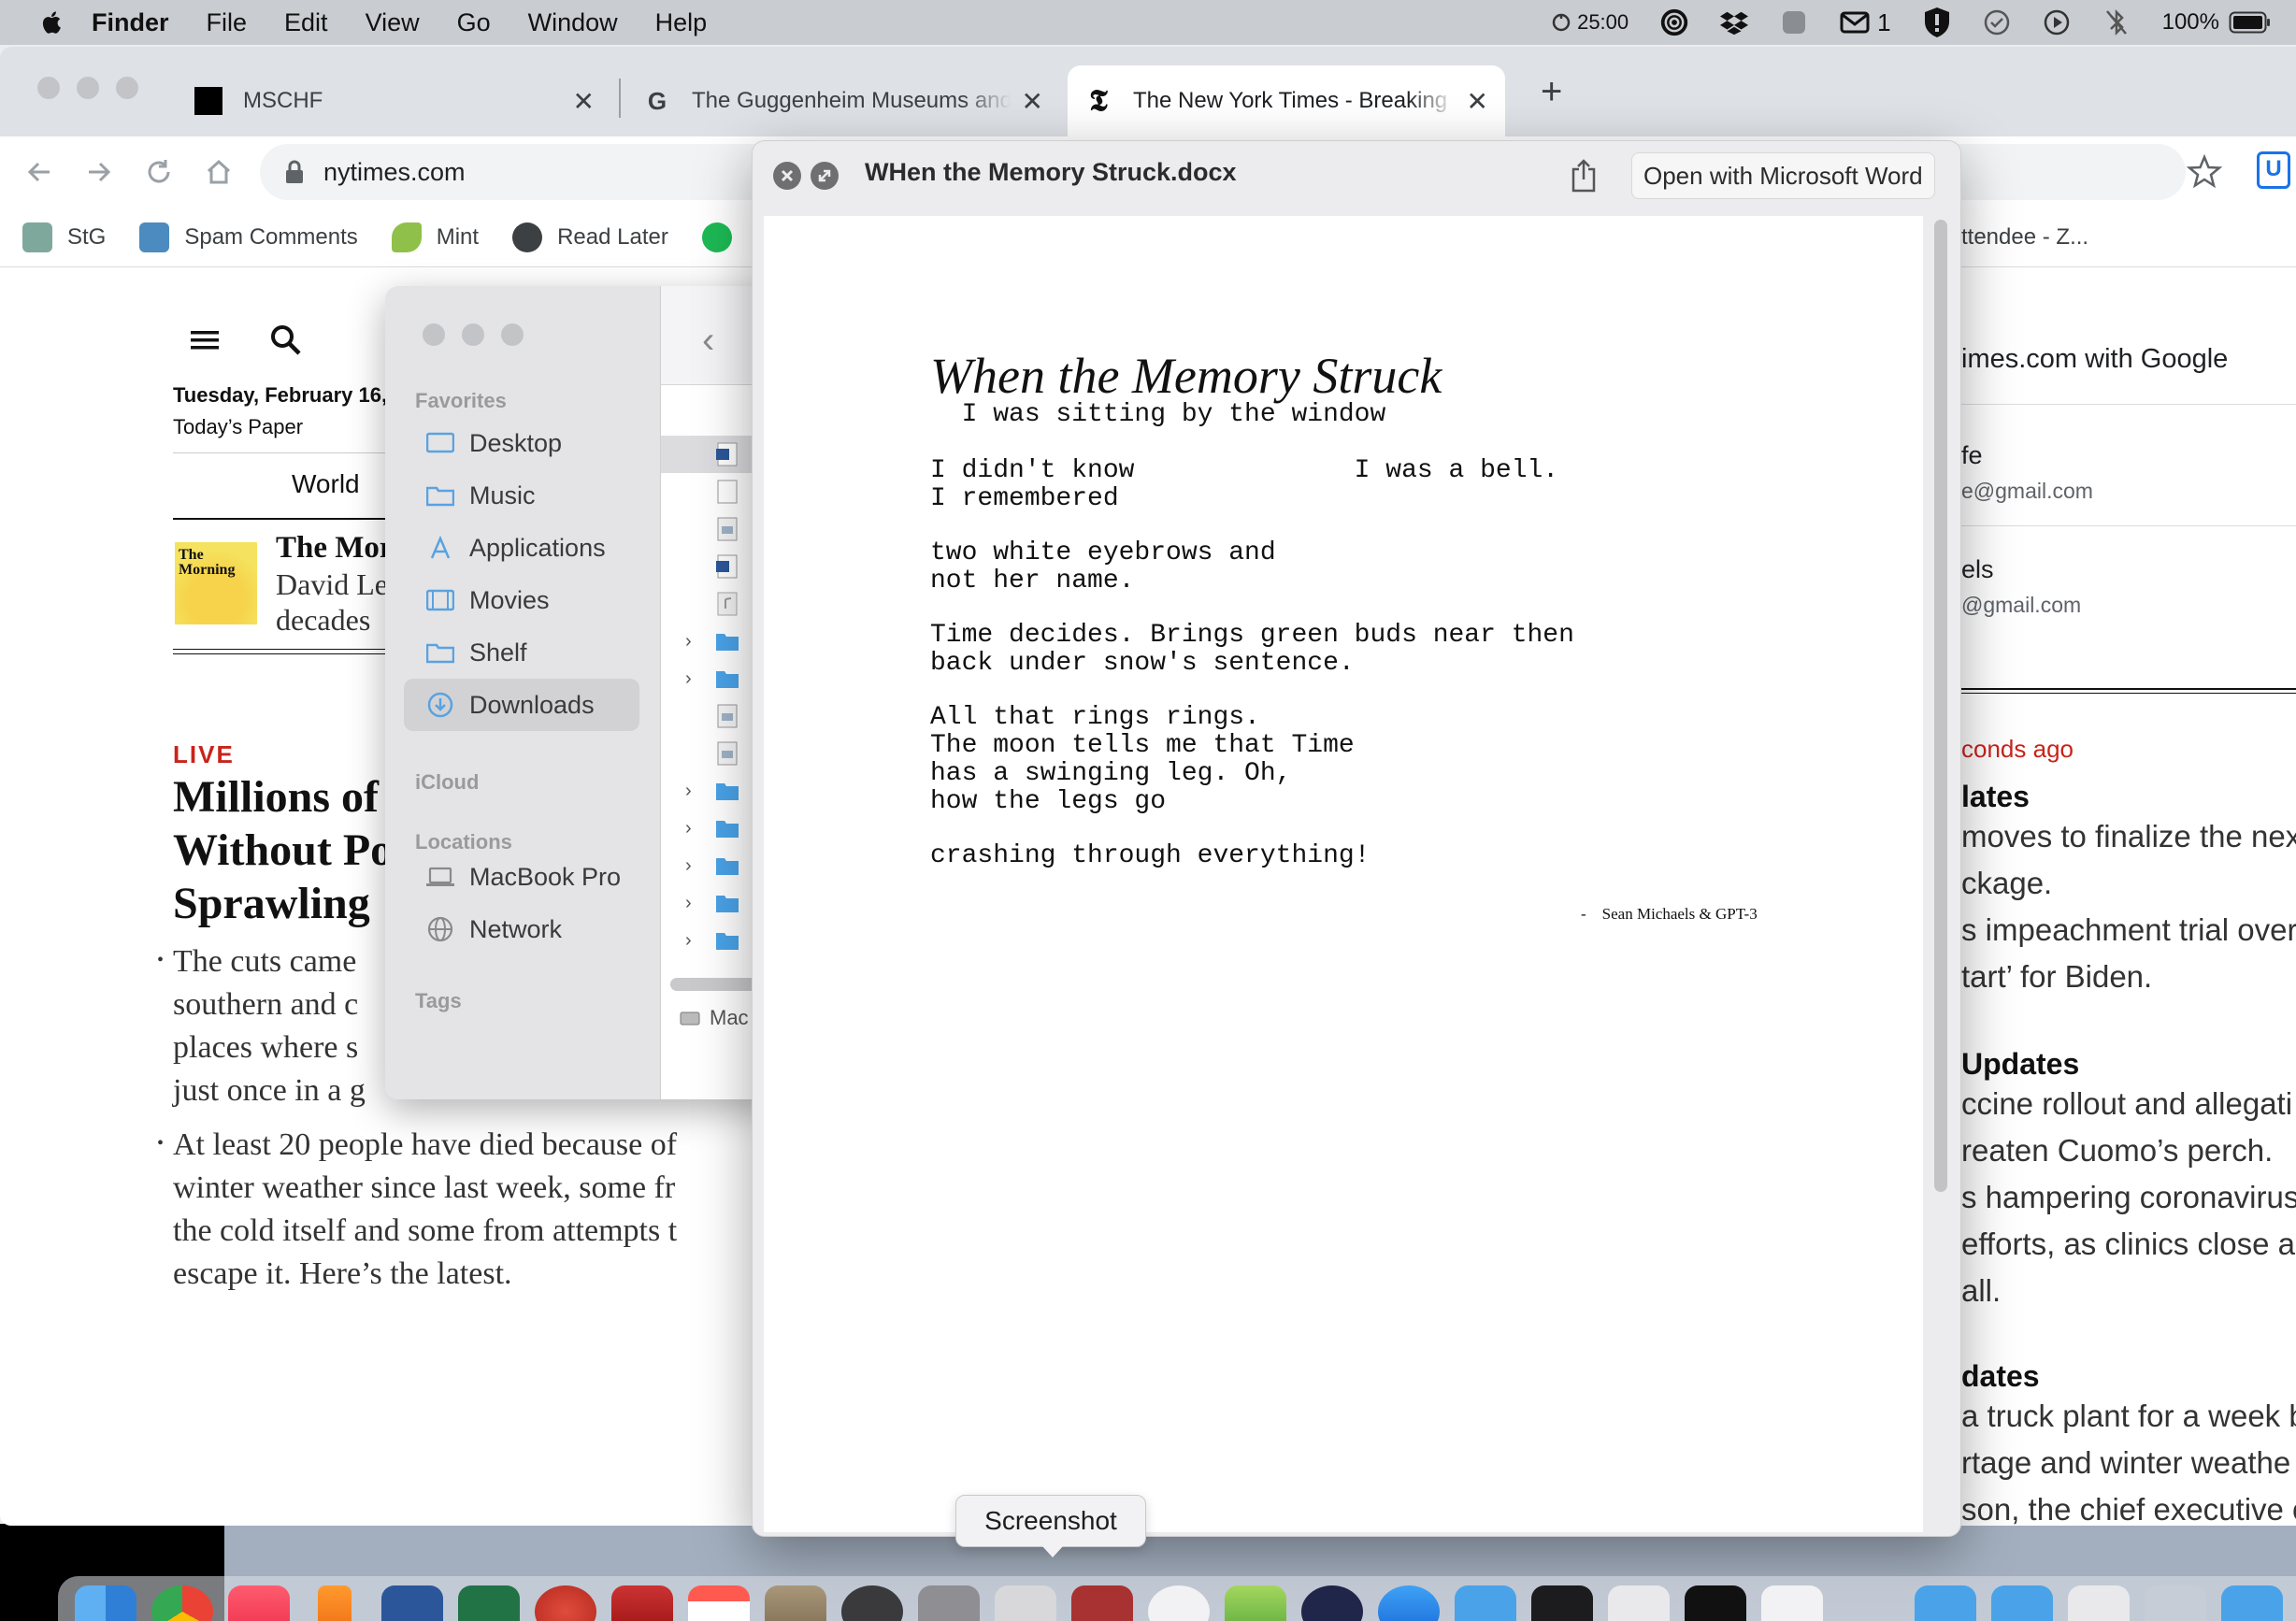  Describe the element at coordinates (259, 1603) in the screenshot. I see `music-icon` at that location.